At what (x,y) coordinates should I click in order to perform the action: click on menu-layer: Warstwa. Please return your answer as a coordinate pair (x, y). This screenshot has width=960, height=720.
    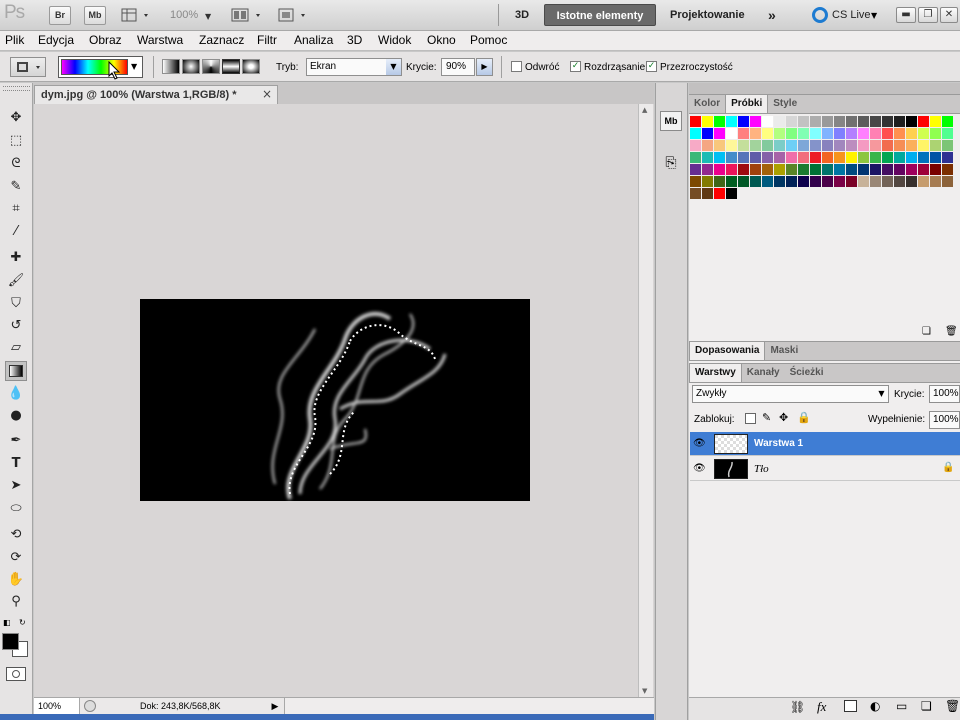
    Looking at the image, I should click on (160, 40).